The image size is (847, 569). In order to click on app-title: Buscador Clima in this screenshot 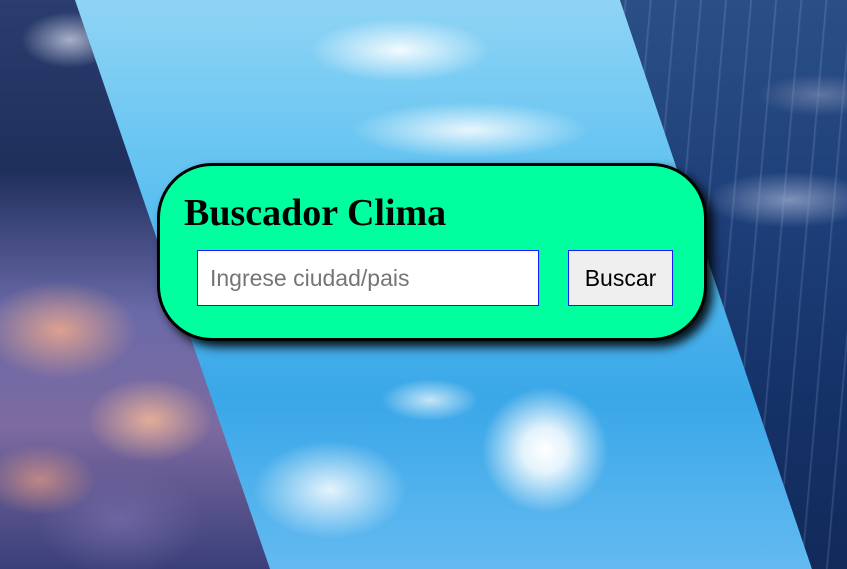, I will do `click(315, 213)`.